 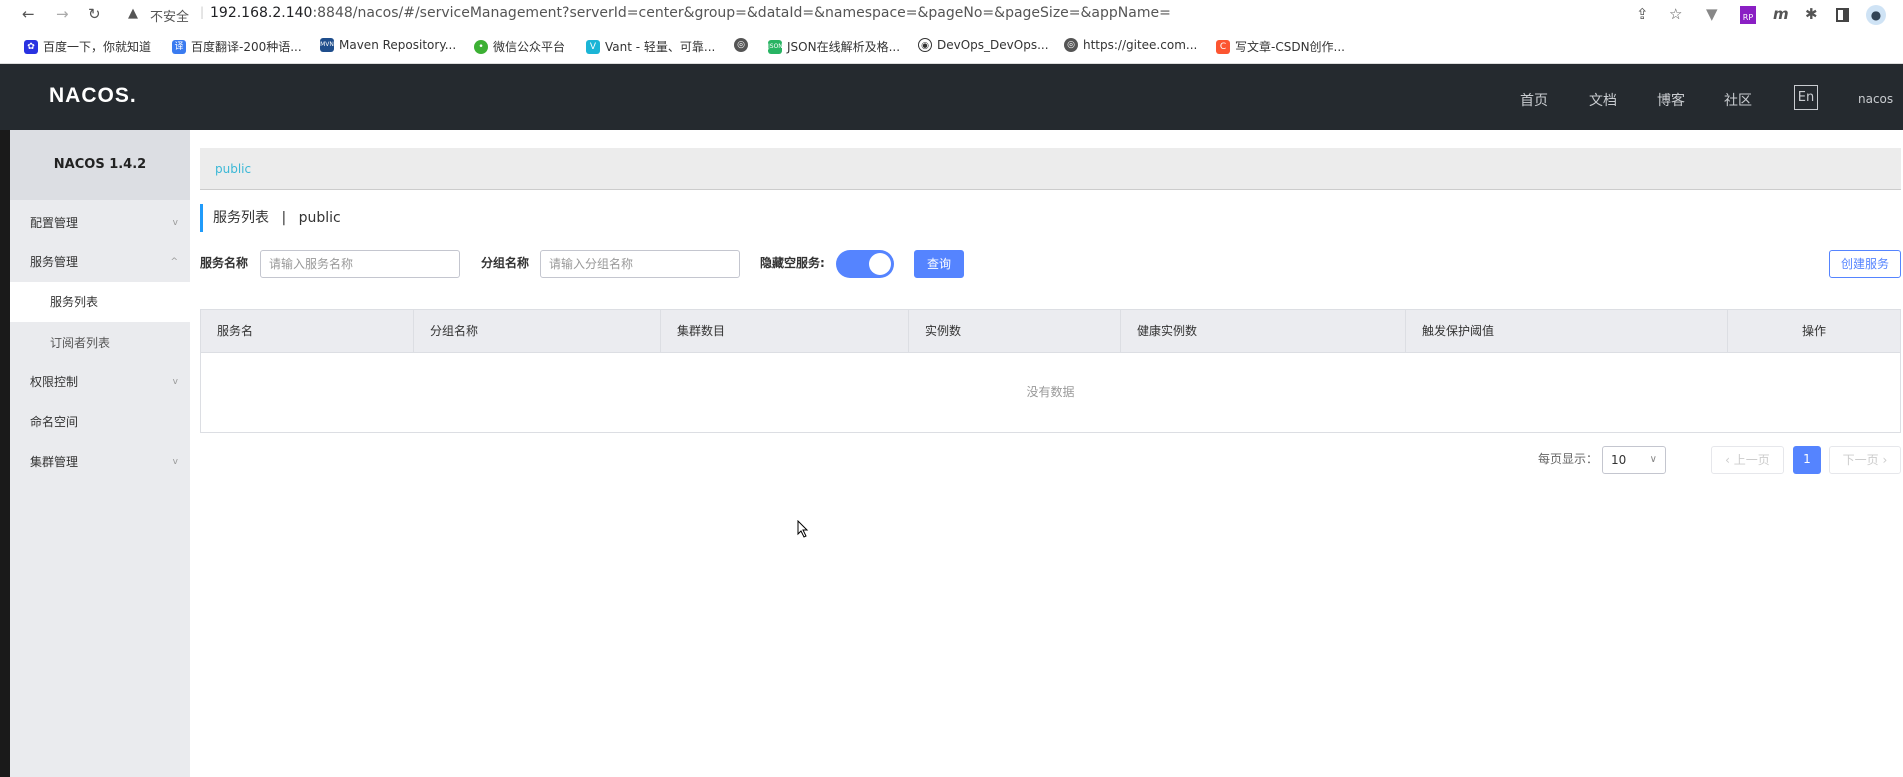 What do you see at coordinates (133, 13) in the screenshot?
I see `warning-icon: ▲` at bounding box center [133, 13].